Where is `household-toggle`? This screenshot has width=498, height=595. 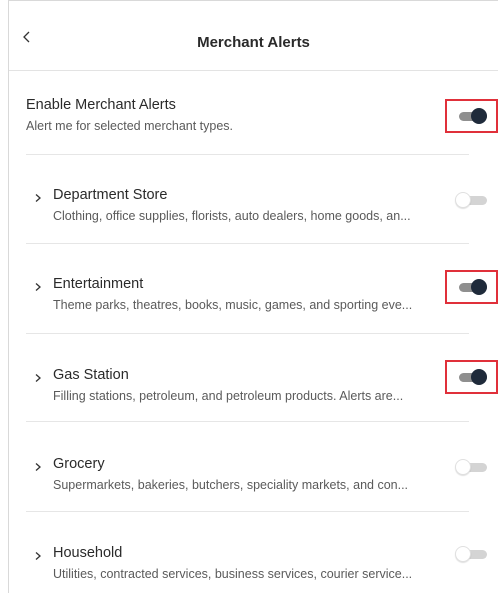 household-toggle is located at coordinates (472, 554).